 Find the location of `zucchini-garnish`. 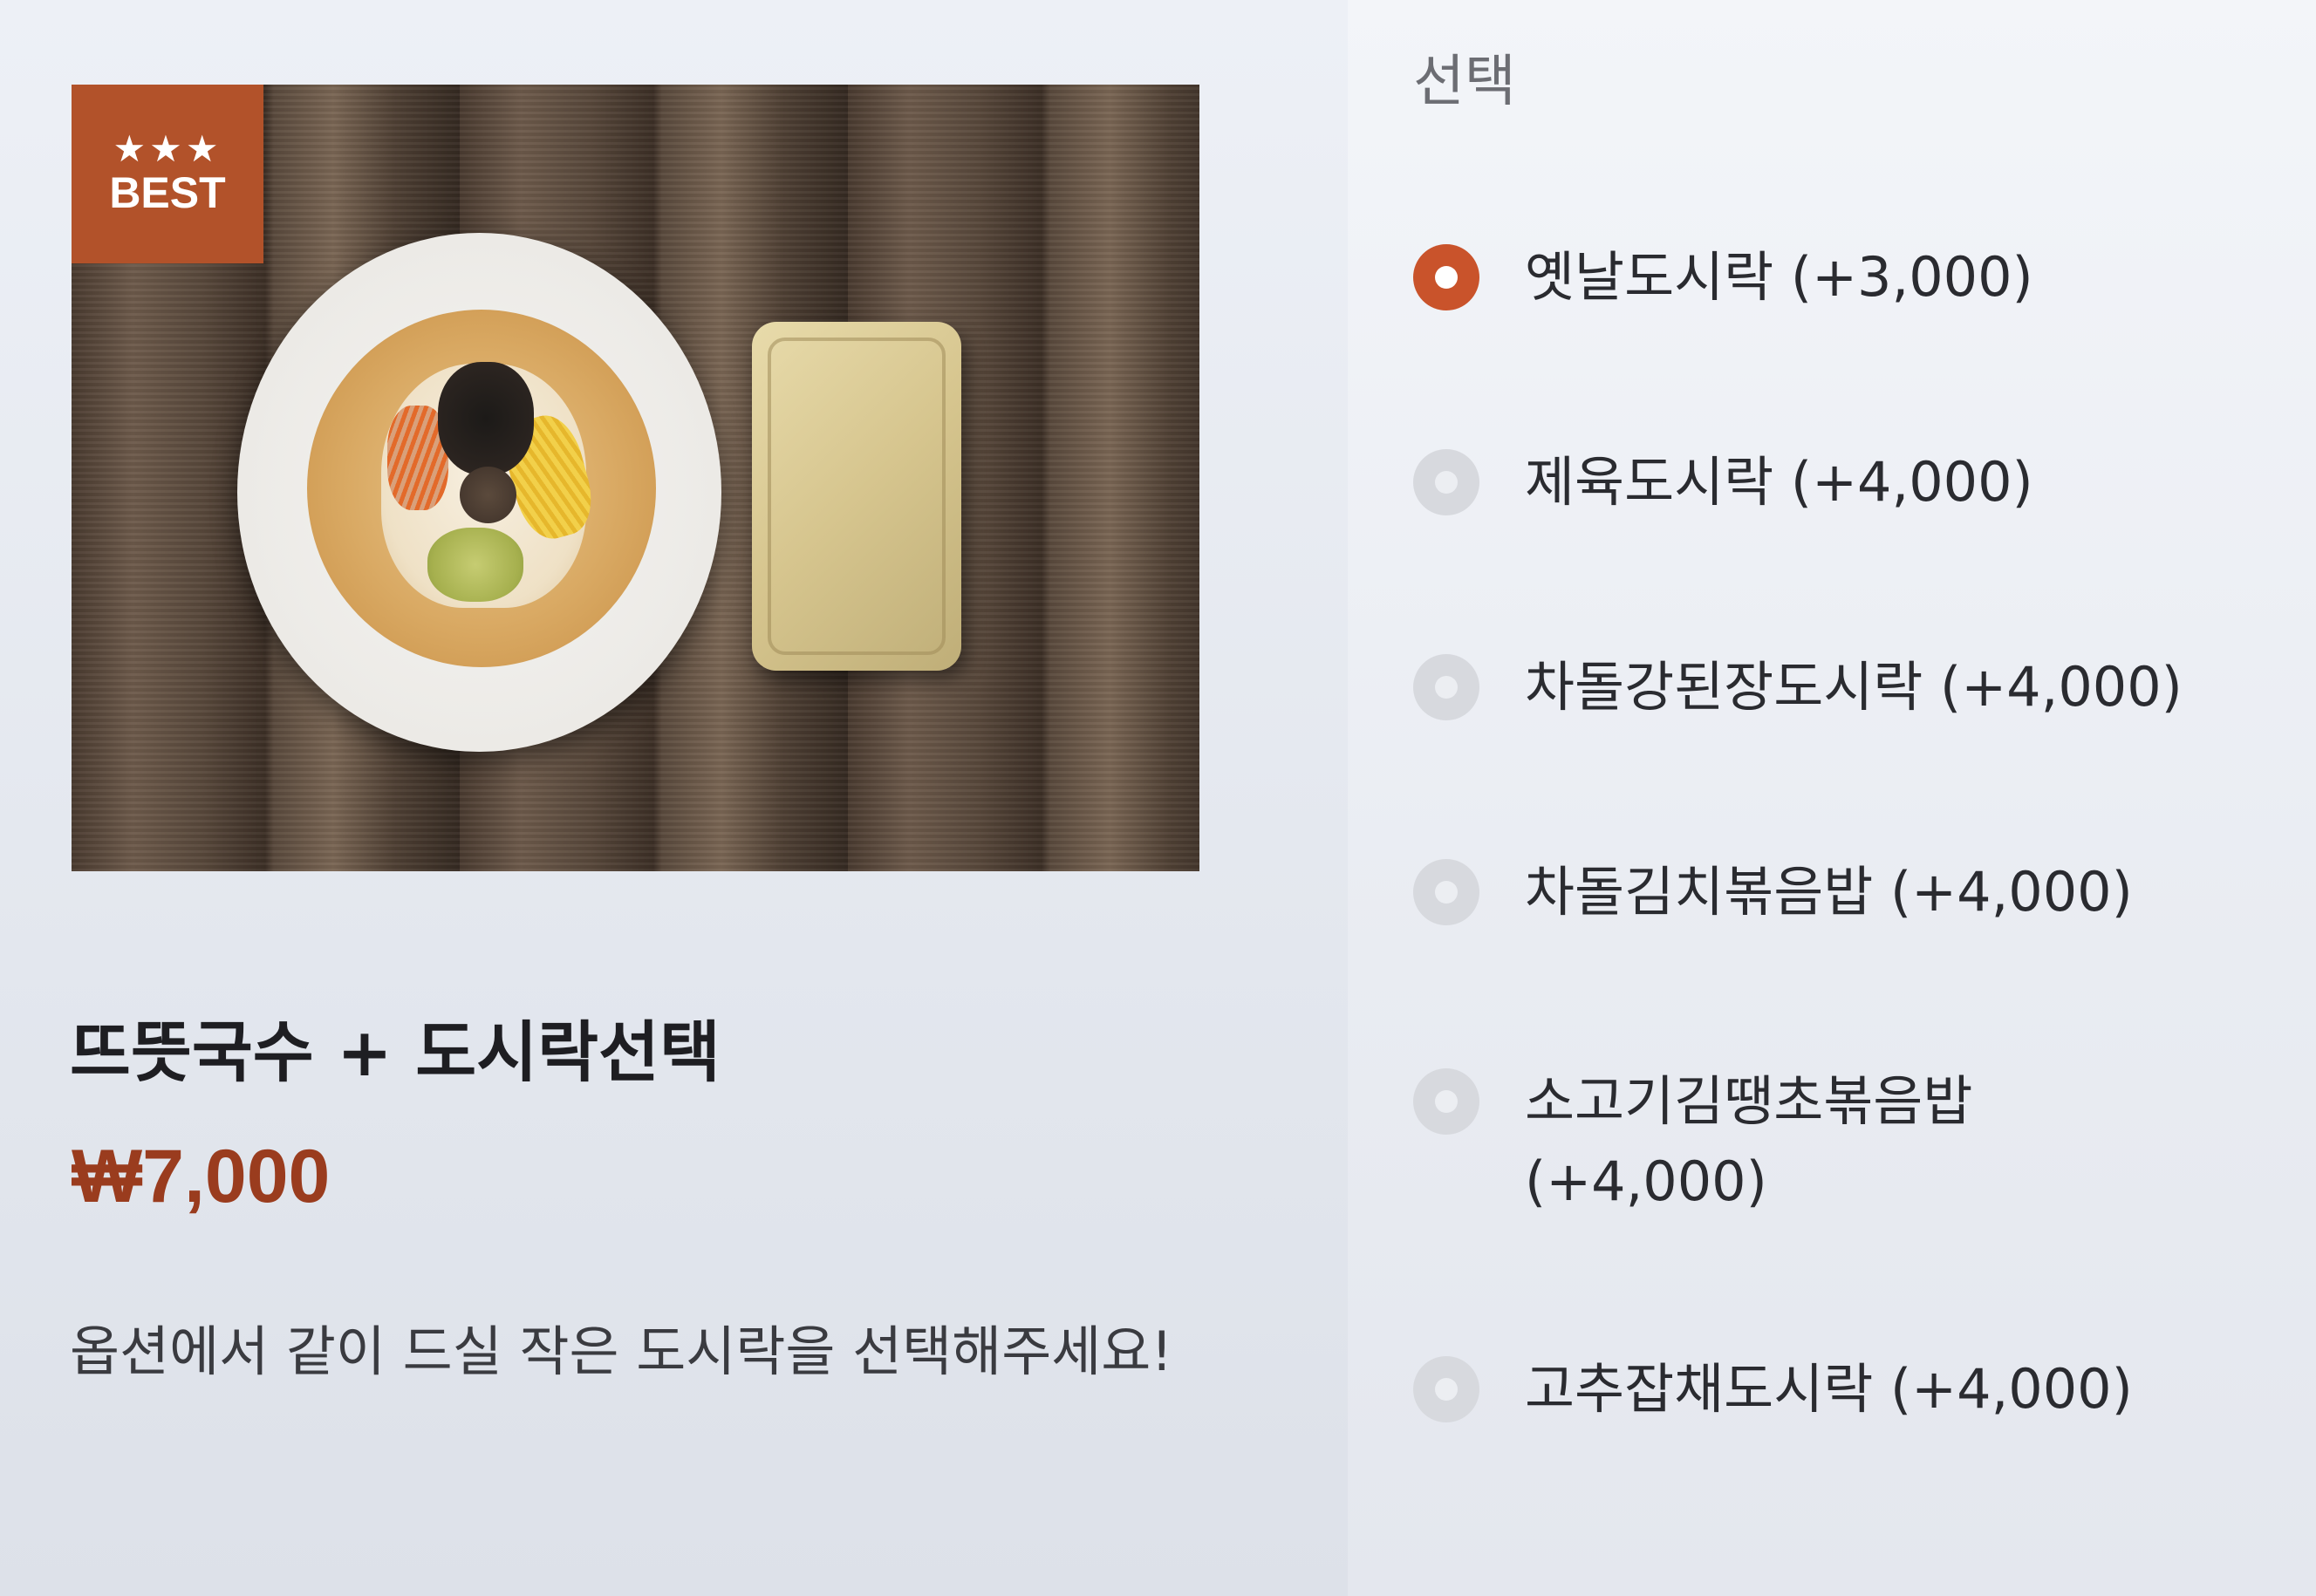

zucchini-garnish is located at coordinates (475, 565).